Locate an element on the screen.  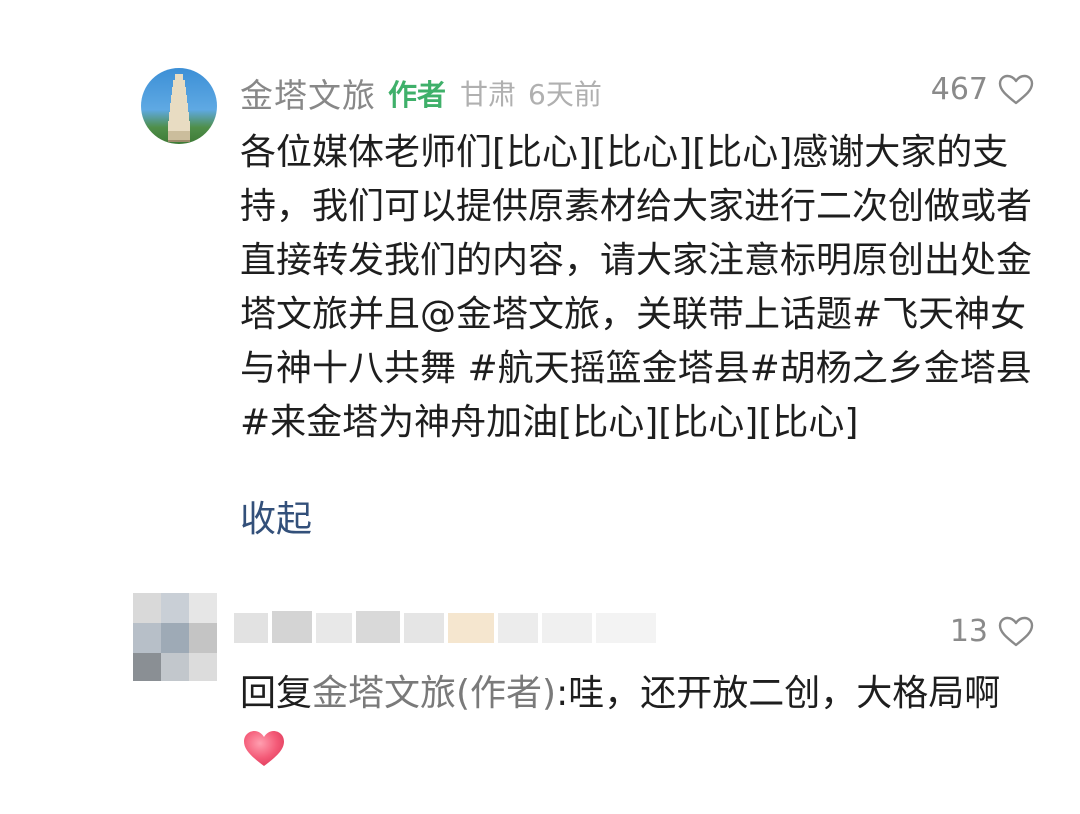
like-button: 467 is located at coordinates (982, 89).